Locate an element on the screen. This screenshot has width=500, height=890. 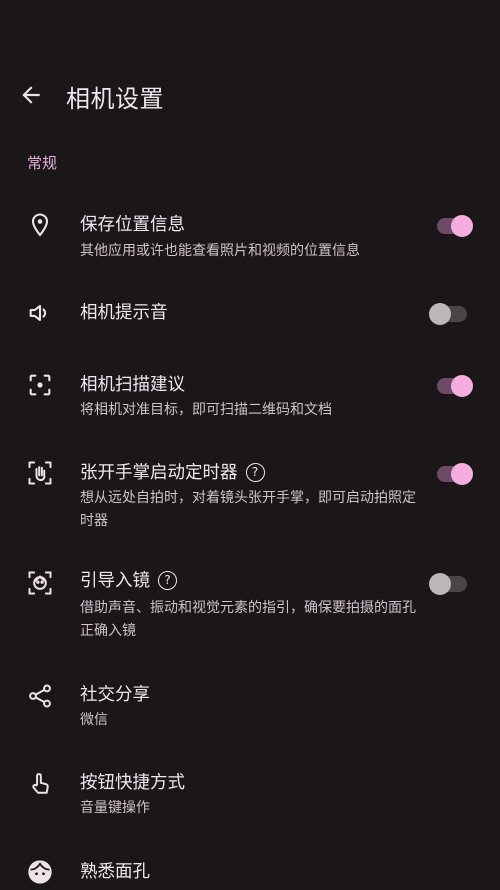
setting-subtitle: 其他应用或许也能查看照片和视频的位置信息 is located at coordinates (220, 251).